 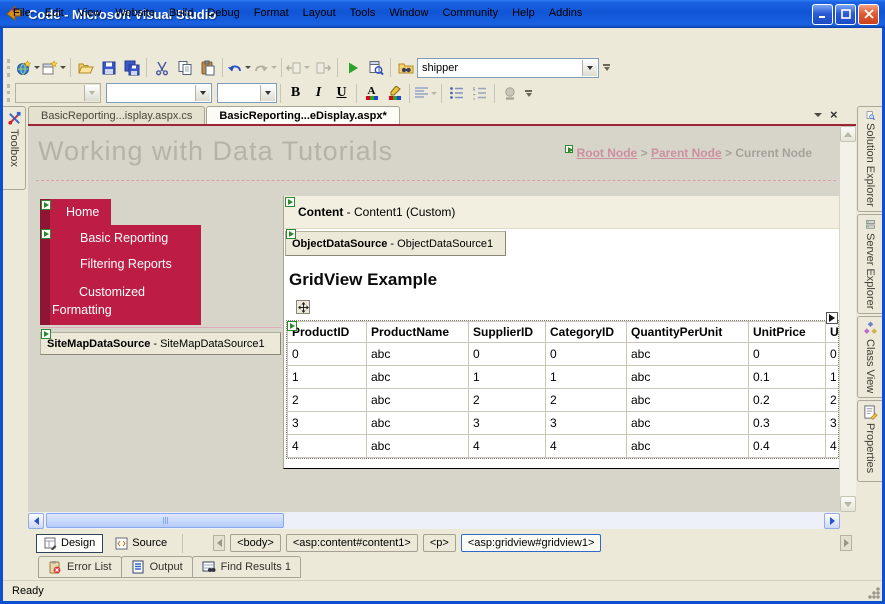 I want to click on properties-tab: Properties, so click(x=869, y=441).